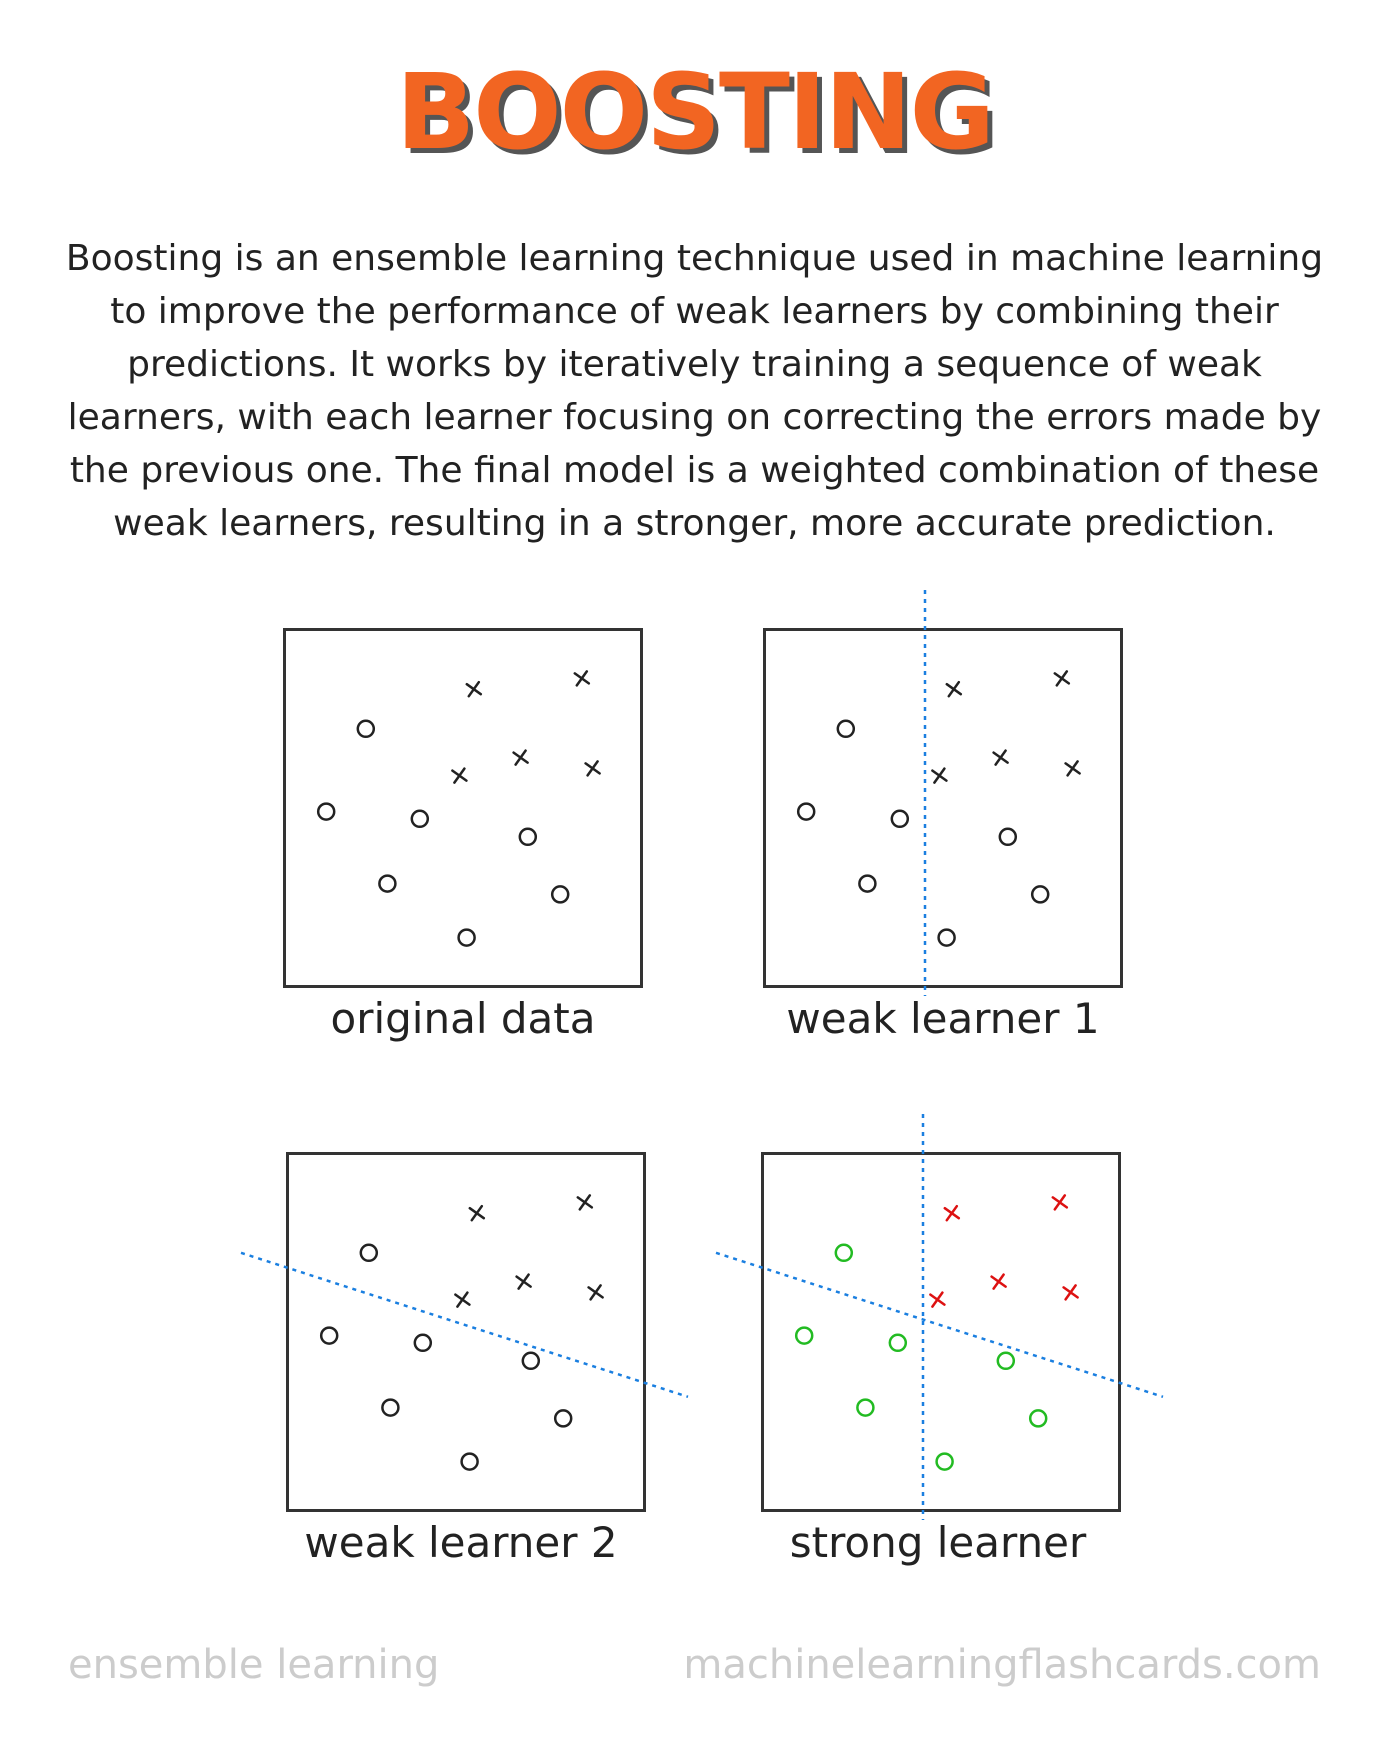 The width and height of the screenshot is (1389, 1737). I want to click on page-title: BOOSTING, so click(695, 112).